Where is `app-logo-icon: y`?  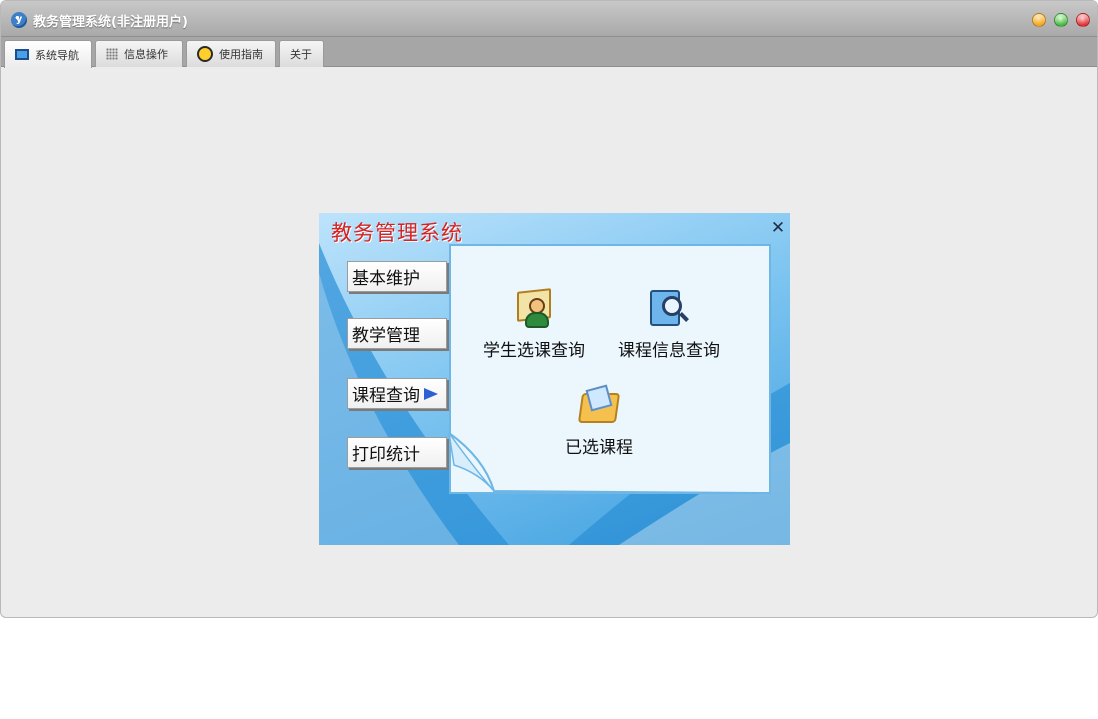
app-logo-icon: y is located at coordinates (19, 20).